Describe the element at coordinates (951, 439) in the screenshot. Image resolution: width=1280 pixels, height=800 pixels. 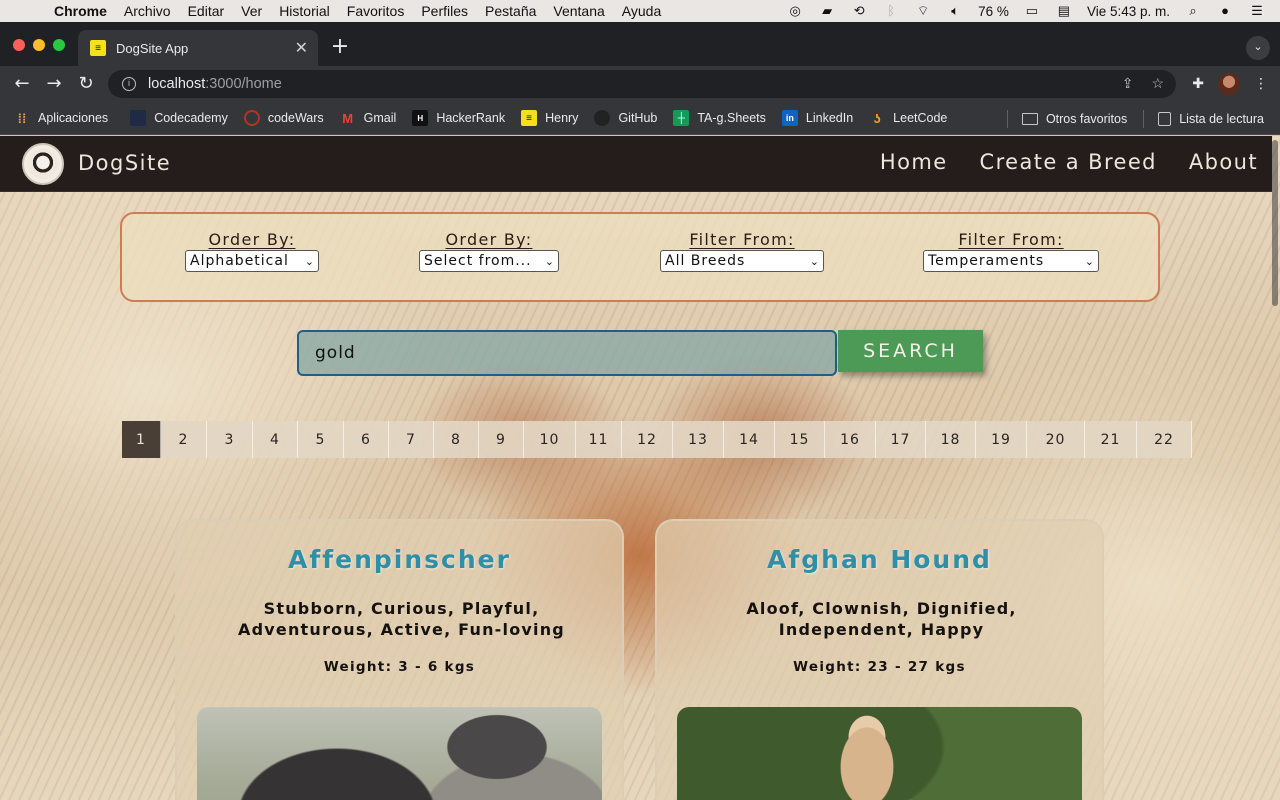
I see `page-button-18: 18` at that location.